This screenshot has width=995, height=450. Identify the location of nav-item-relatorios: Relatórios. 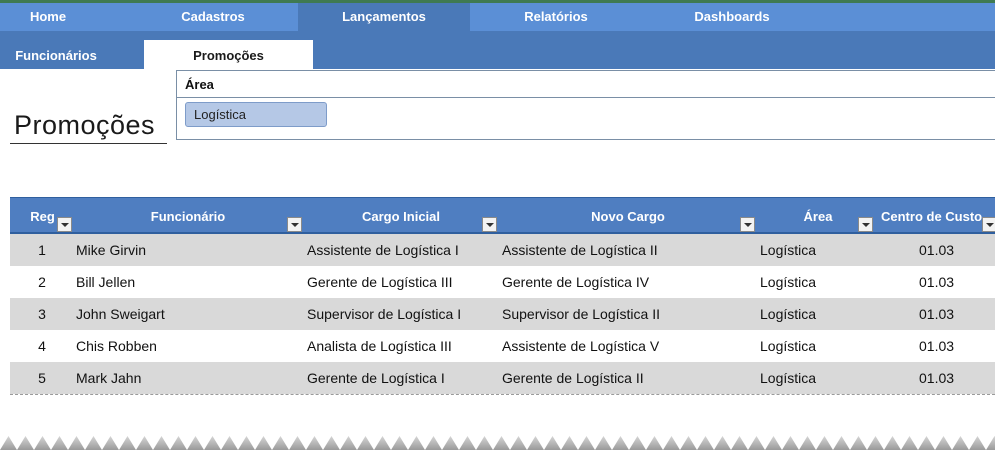
(556, 17).